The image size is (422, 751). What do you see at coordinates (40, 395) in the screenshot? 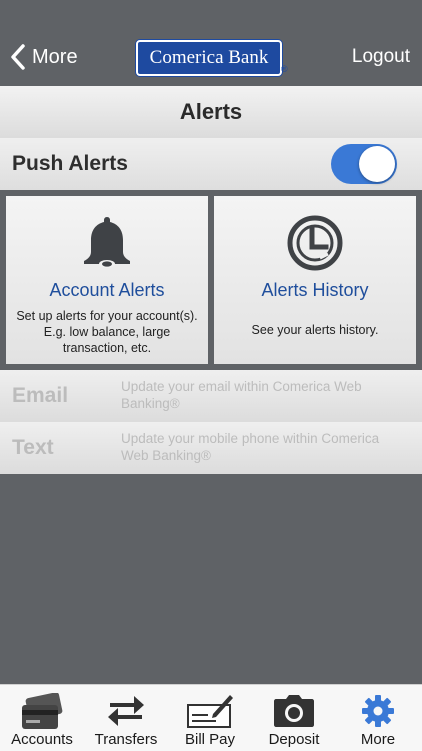
I see `email-label: Email` at bounding box center [40, 395].